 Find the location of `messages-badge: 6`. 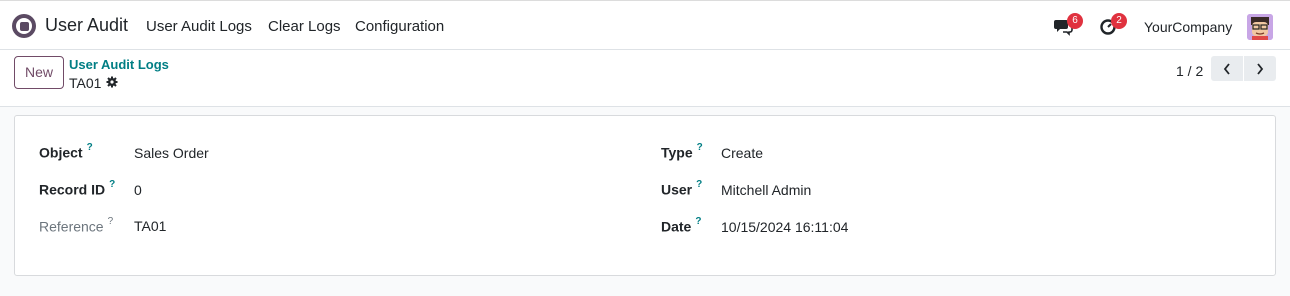

messages-badge: 6 is located at coordinates (1075, 21).